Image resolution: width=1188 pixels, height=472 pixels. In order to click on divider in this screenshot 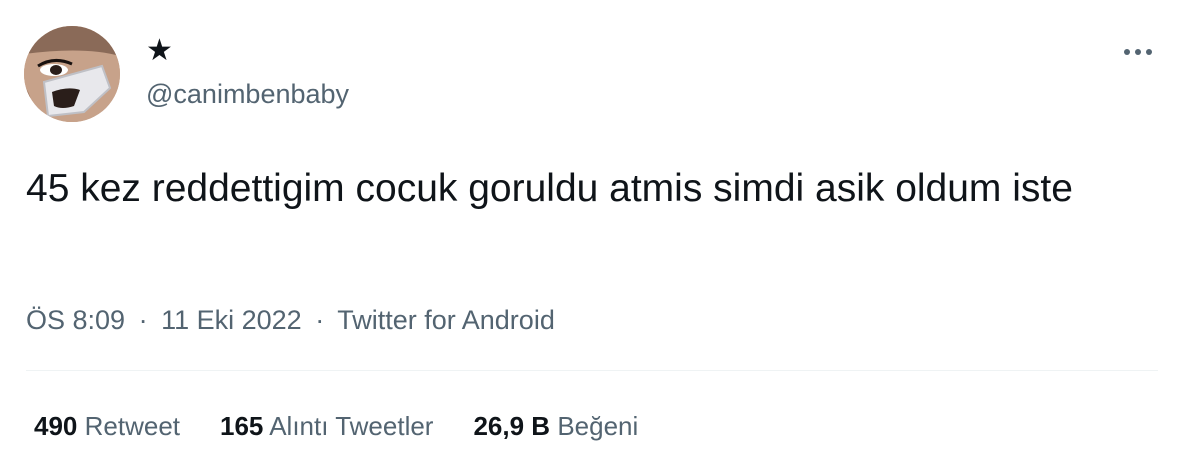, I will do `click(592, 370)`.